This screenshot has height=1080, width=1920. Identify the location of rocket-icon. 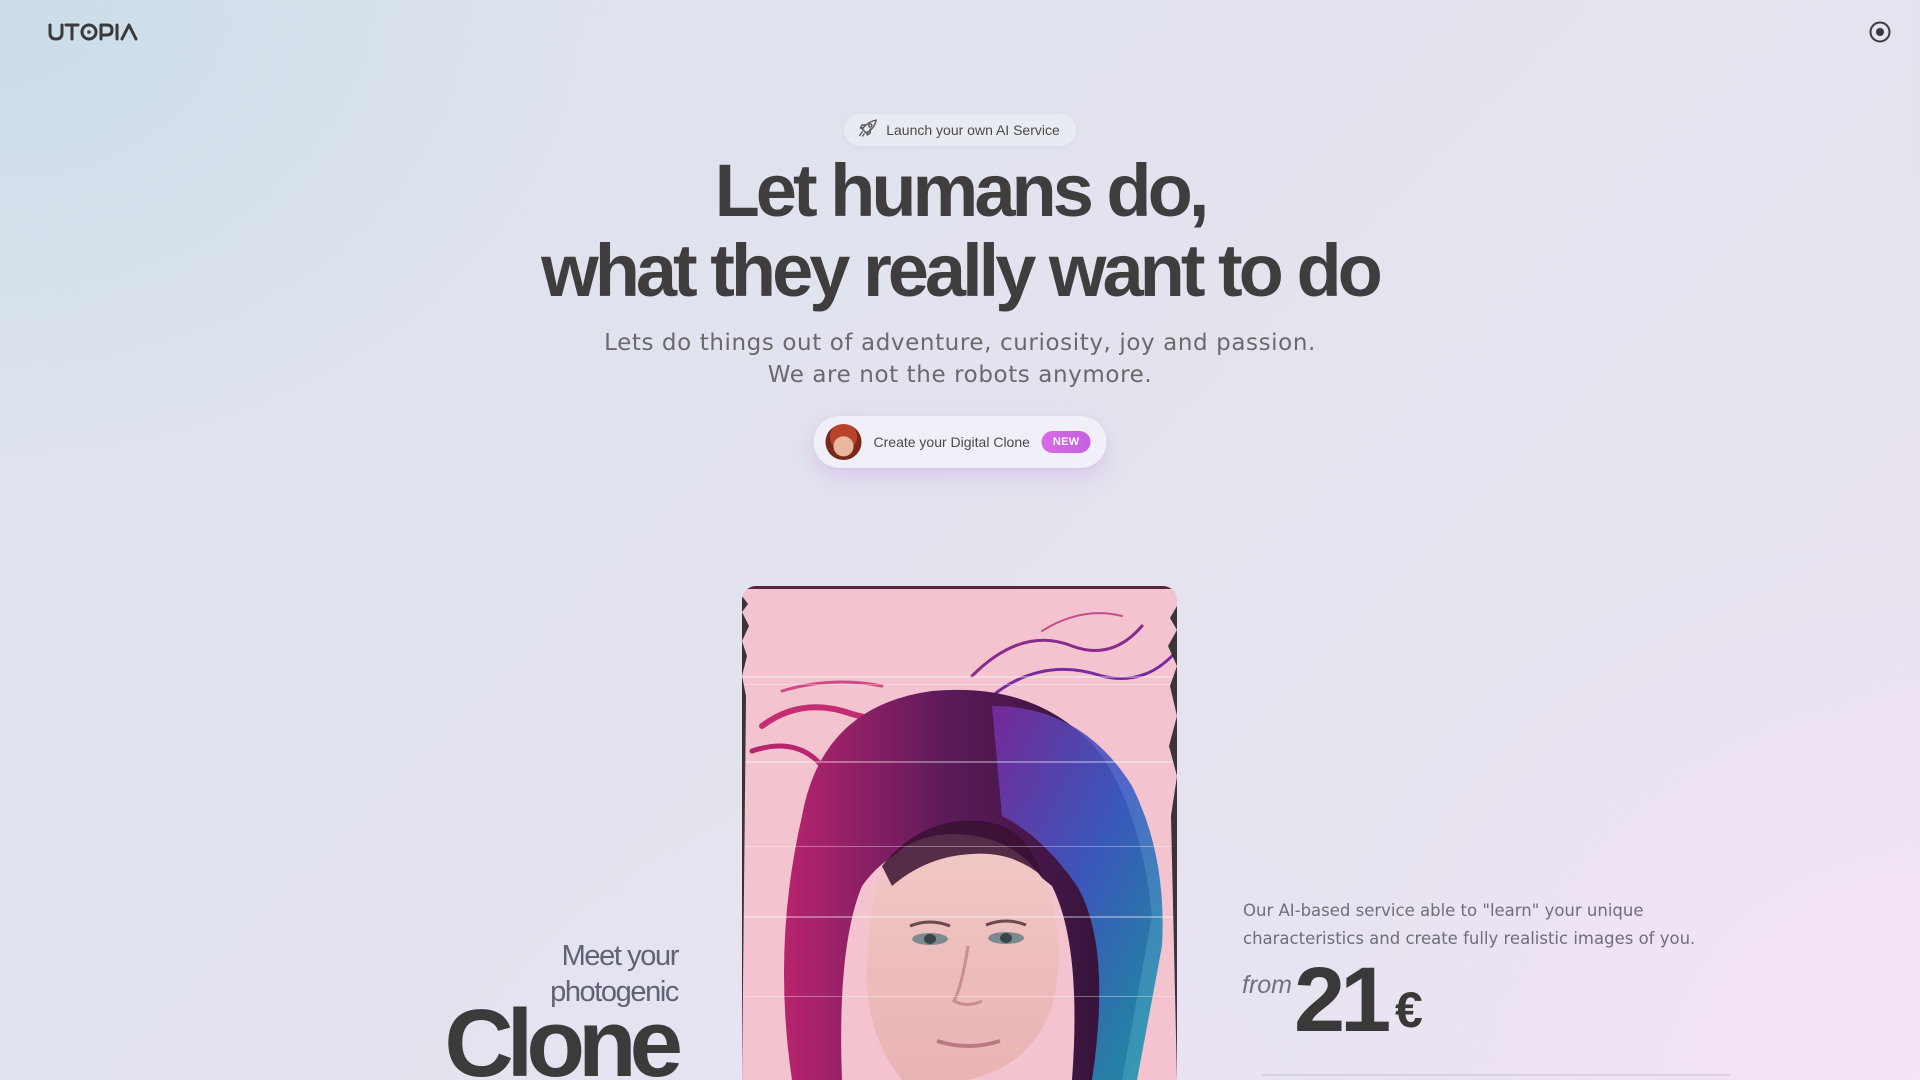
(868, 130).